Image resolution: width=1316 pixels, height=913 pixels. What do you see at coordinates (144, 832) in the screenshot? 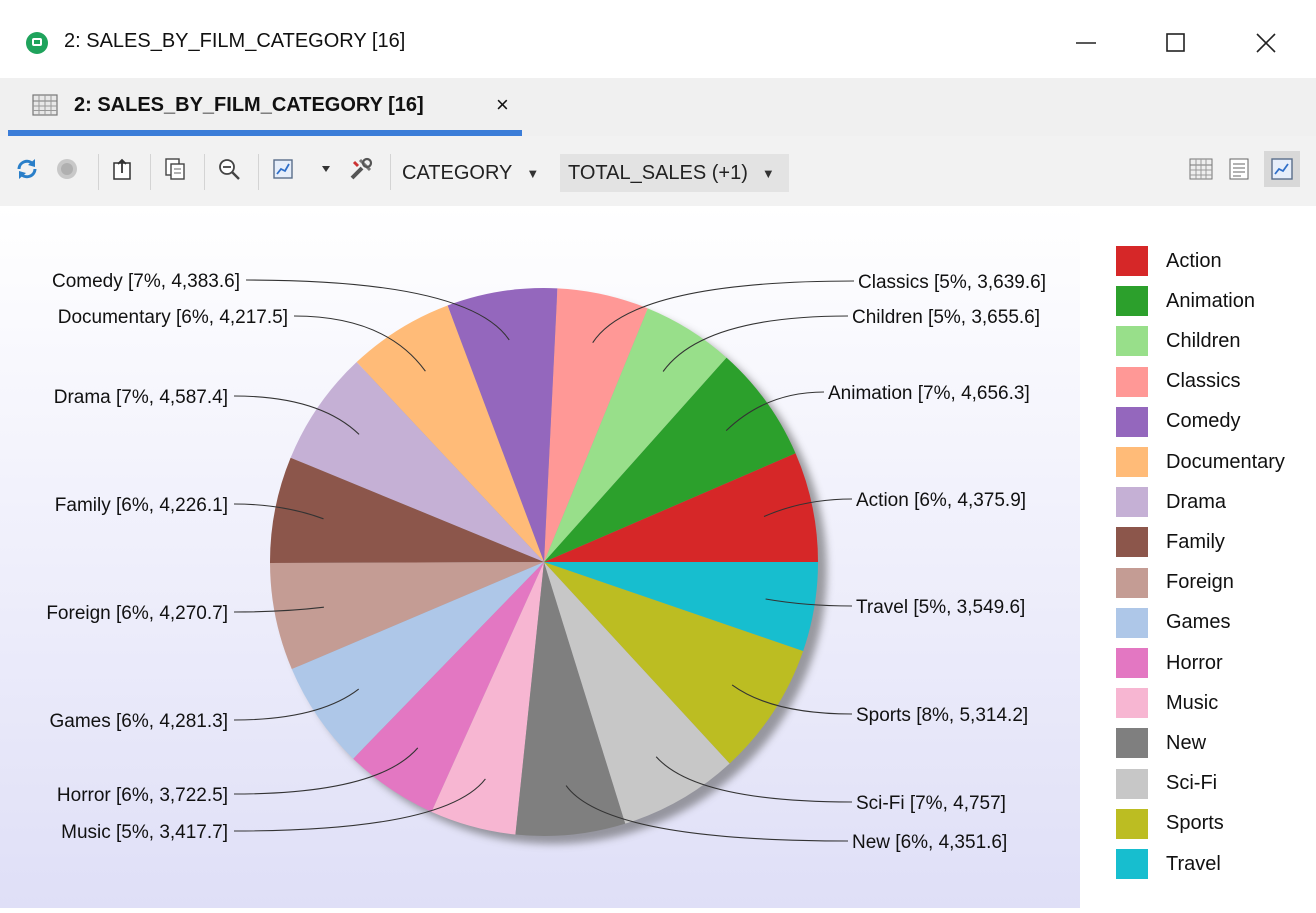
I see `slice-label-music: Music [5%, 3,417.7]` at bounding box center [144, 832].